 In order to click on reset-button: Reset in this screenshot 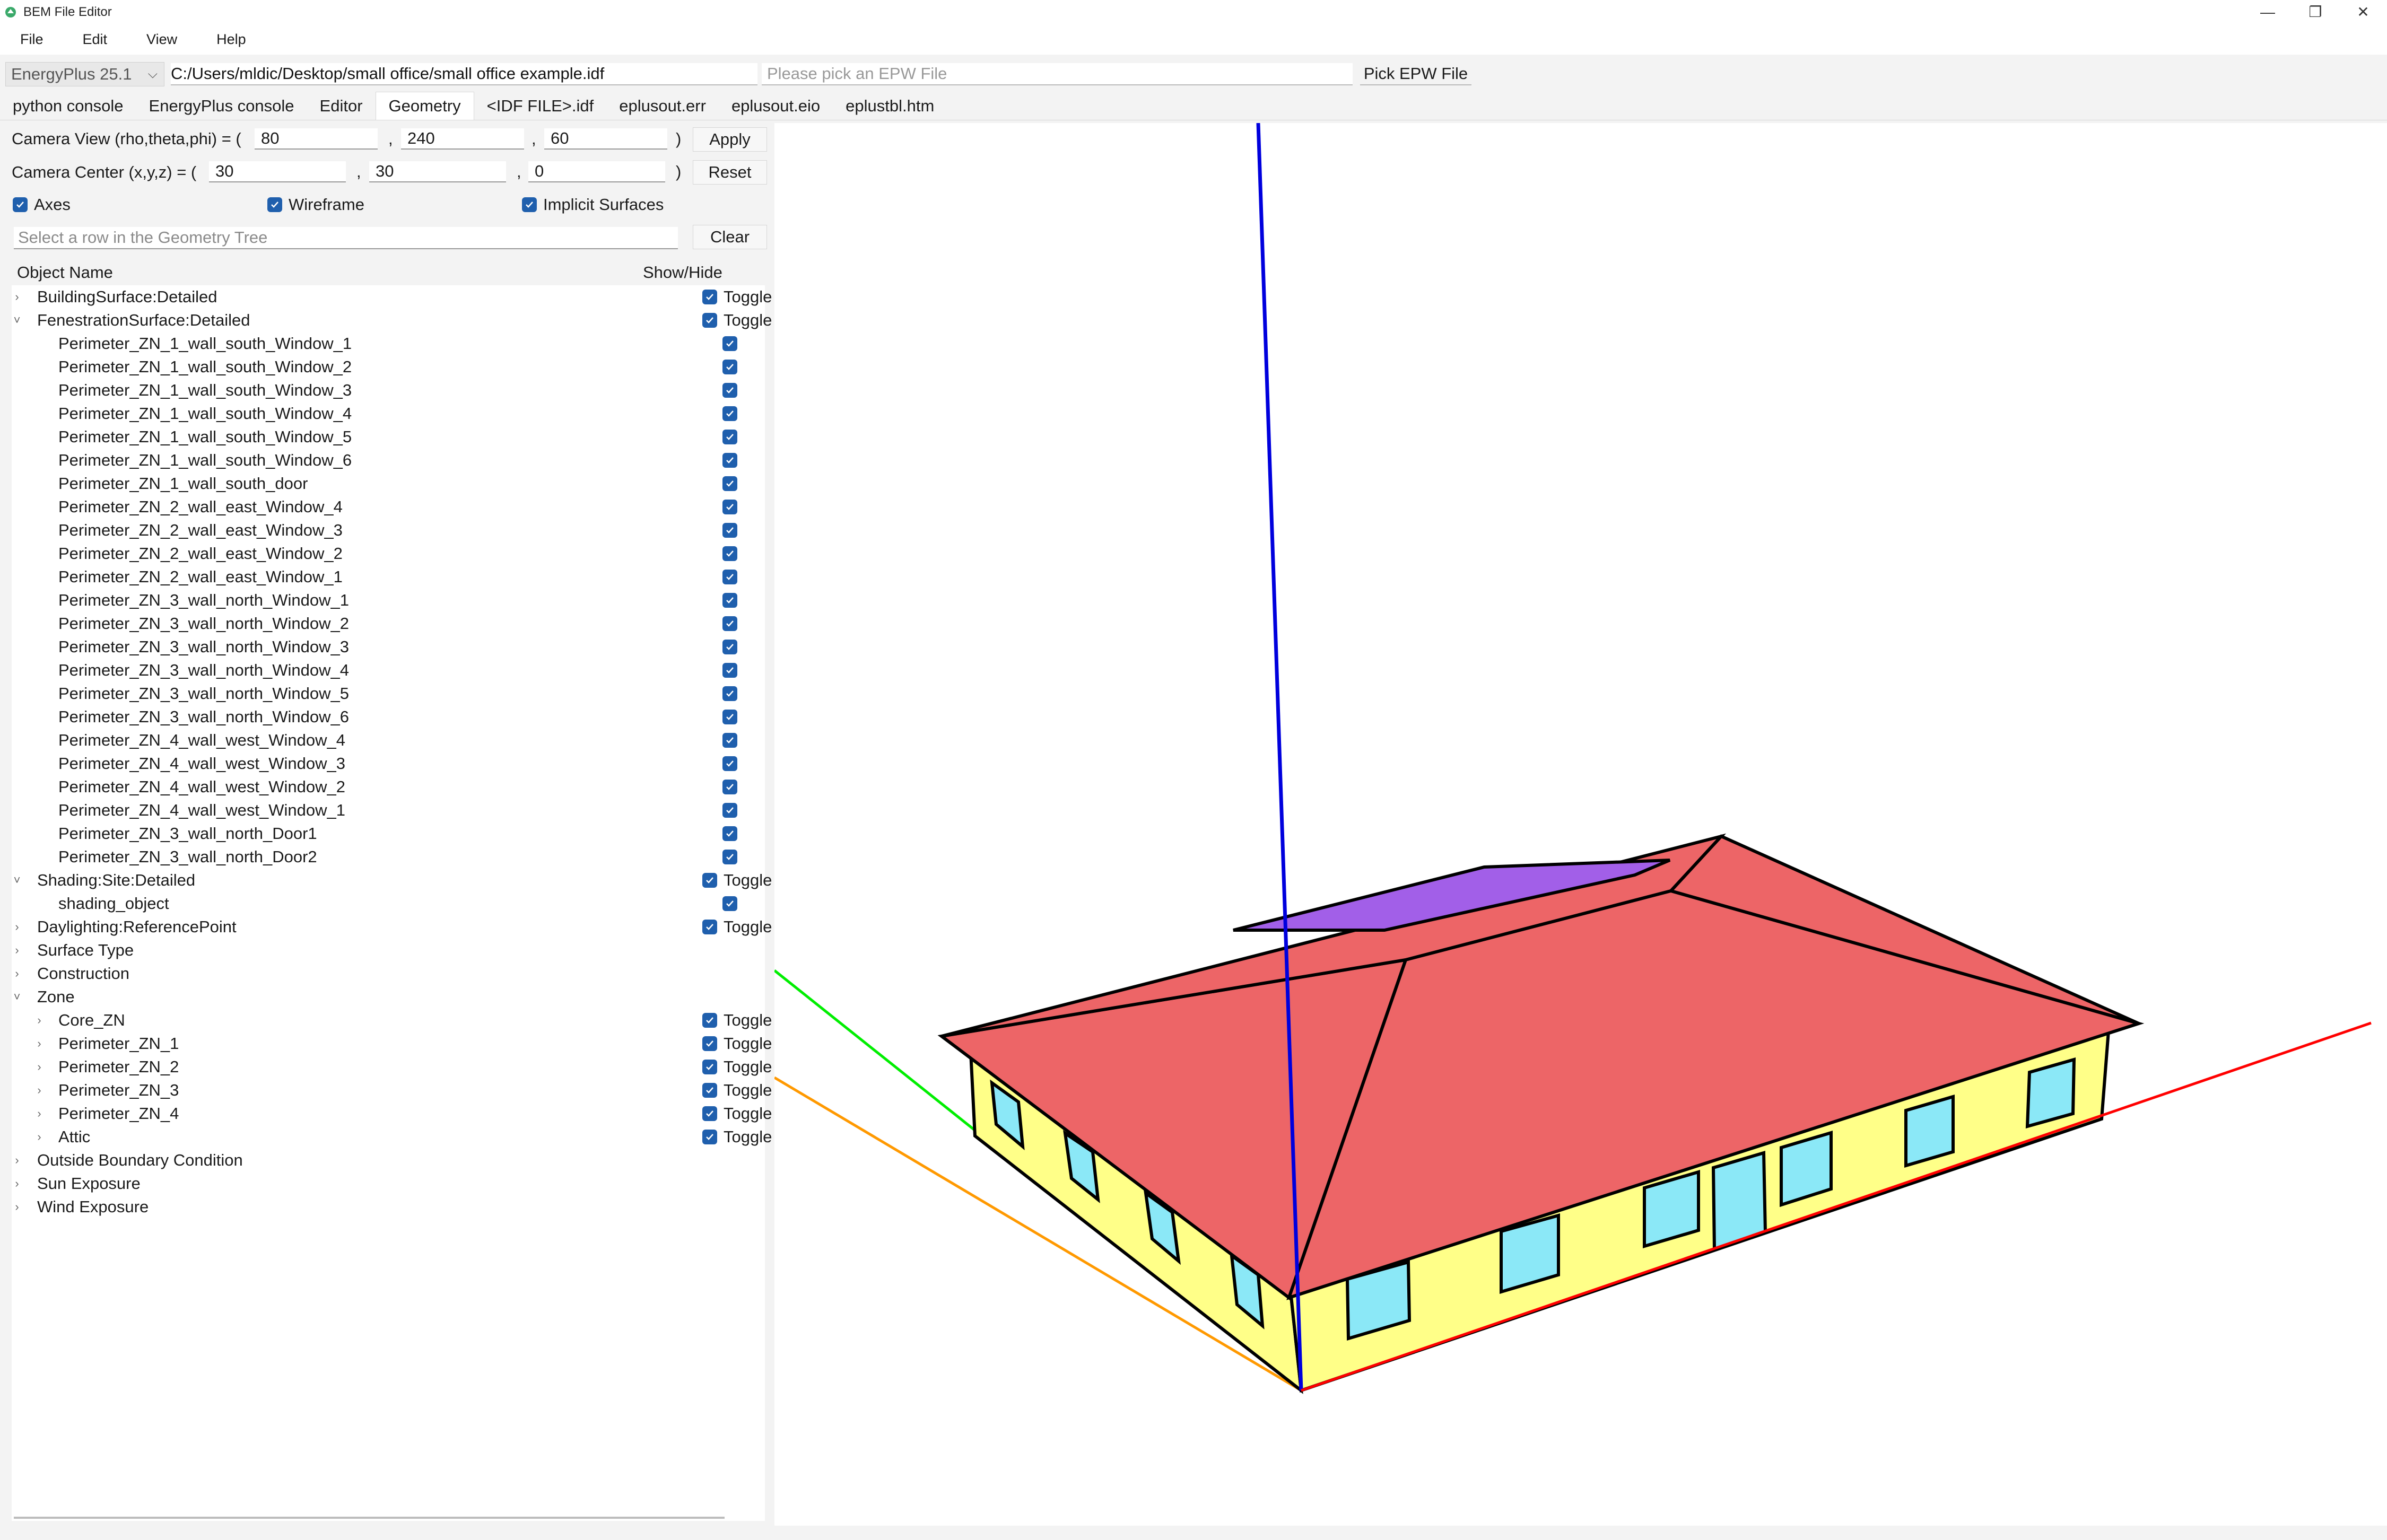, I will do `click(730, 172)`.